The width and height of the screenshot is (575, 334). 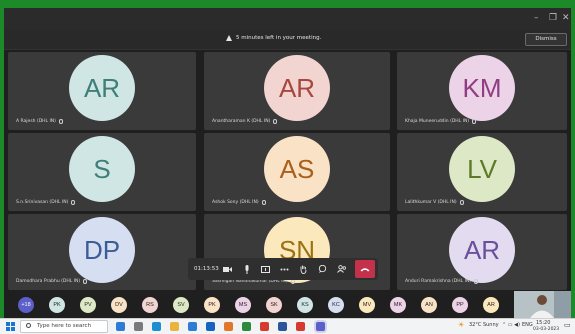 What do you see at coordinates (10, 326) in the screenshot?
I see `windows-start-icon` at bounding box center [10, 326].